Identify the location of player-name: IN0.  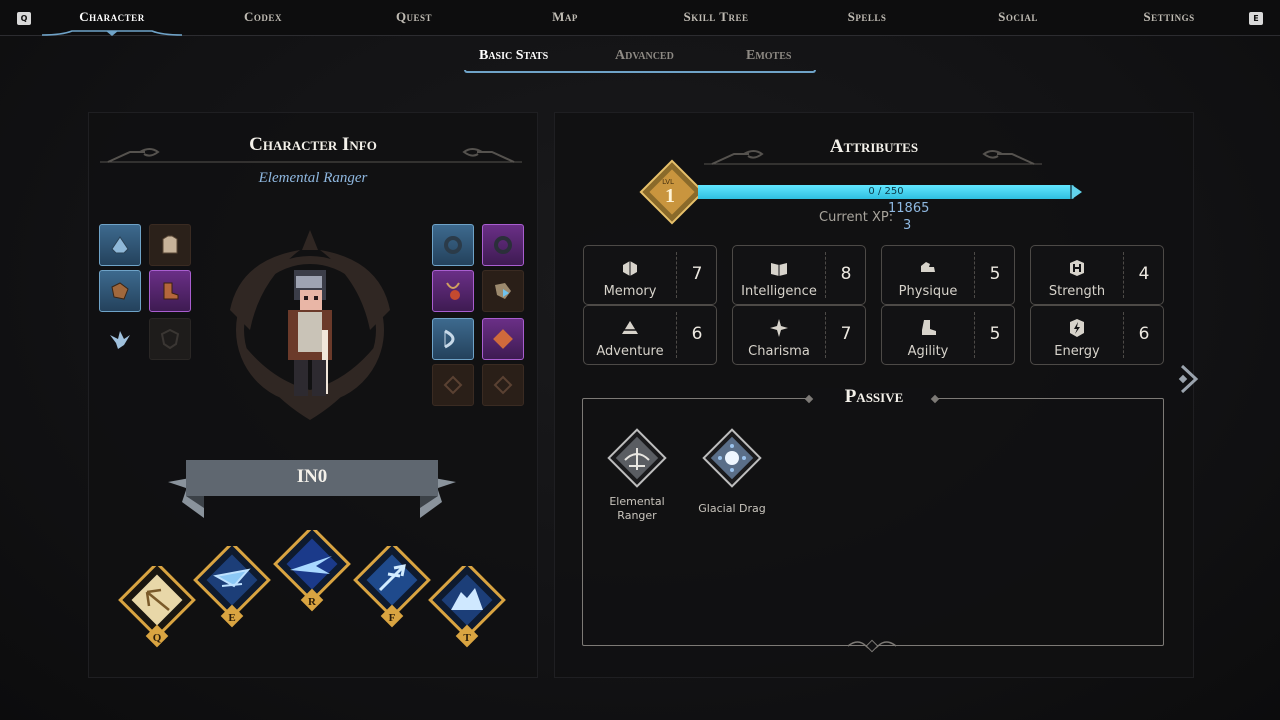
(312, 476).